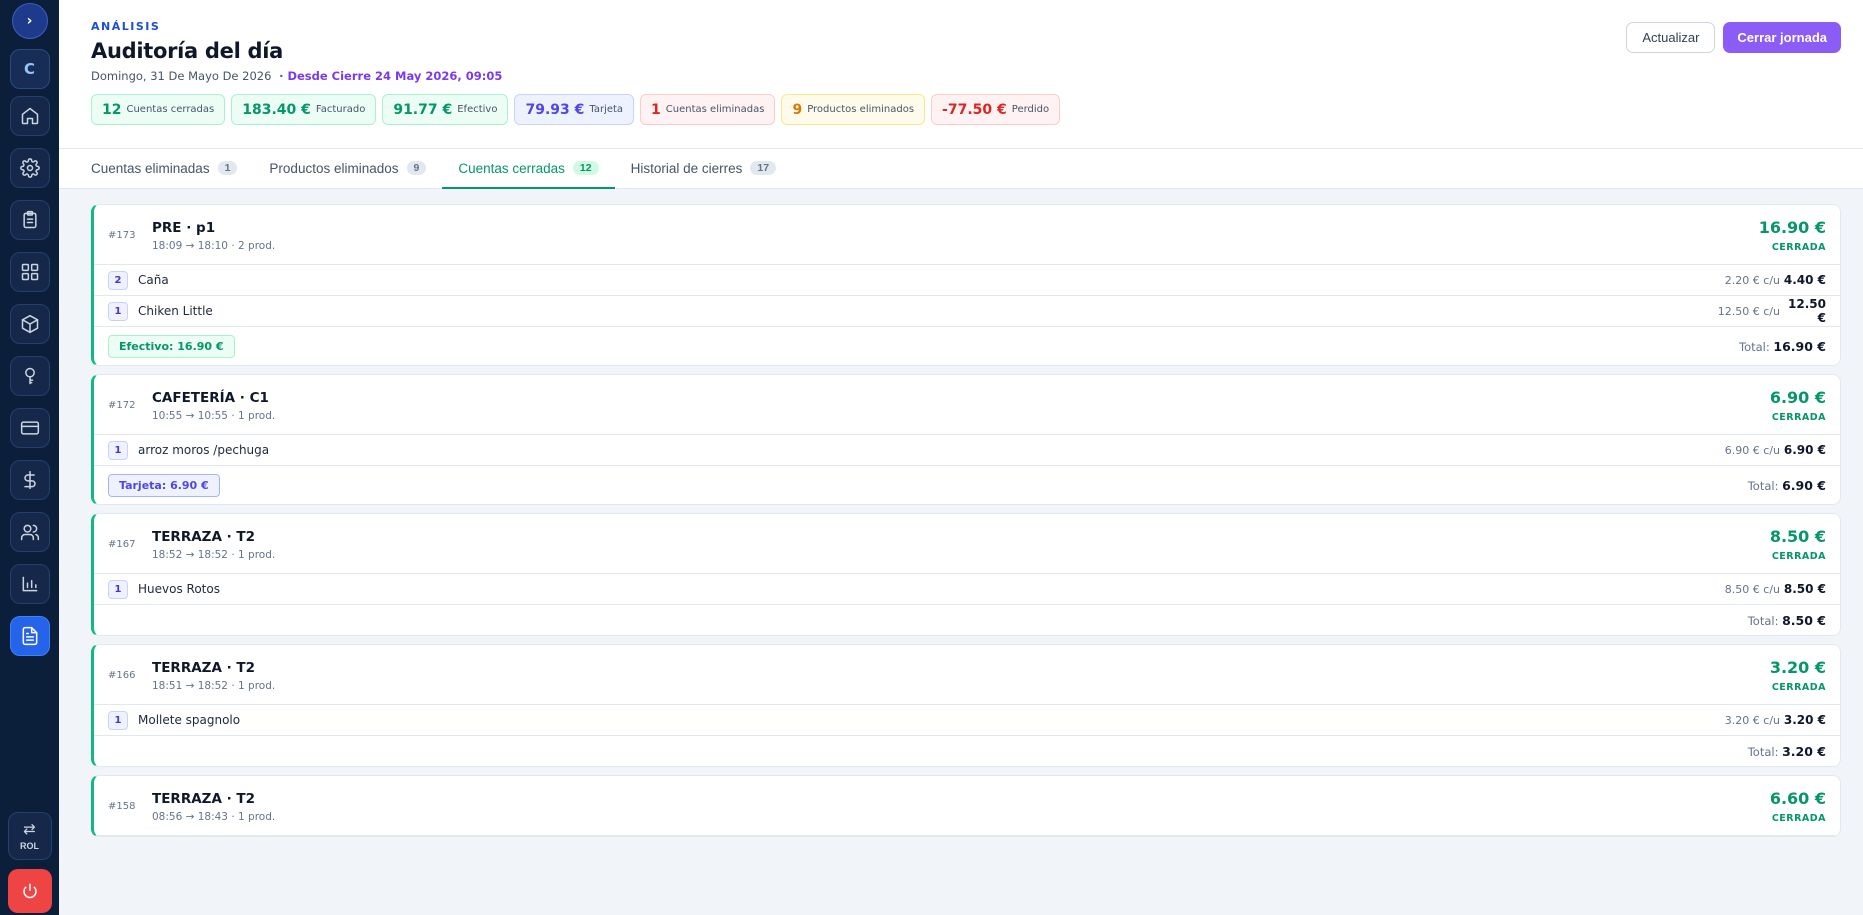  What do you see at coordinates (391, 76) in the screenshot?
I see `since-last-close: · Desde Cierre 24 May 2026, 09:05` at bounding box center [391, 76].